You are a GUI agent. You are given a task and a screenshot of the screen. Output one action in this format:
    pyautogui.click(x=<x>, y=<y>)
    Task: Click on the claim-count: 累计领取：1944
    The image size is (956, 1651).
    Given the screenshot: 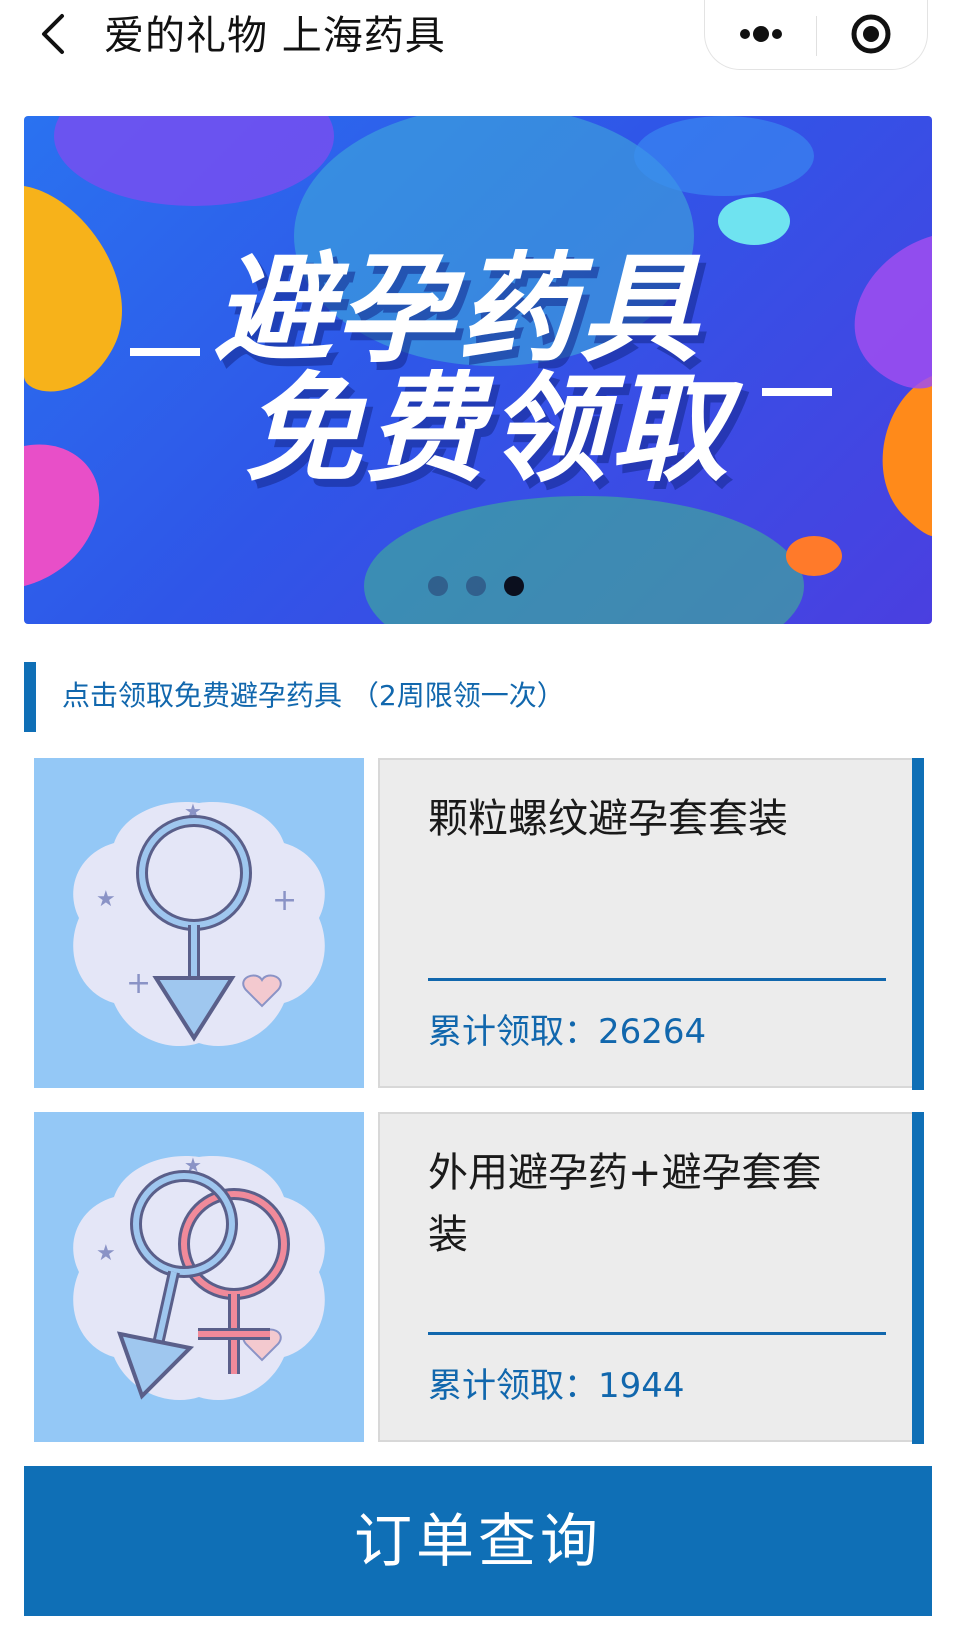 What is the action you would take?
    pyautogui.click(x=556, y=1386)
    